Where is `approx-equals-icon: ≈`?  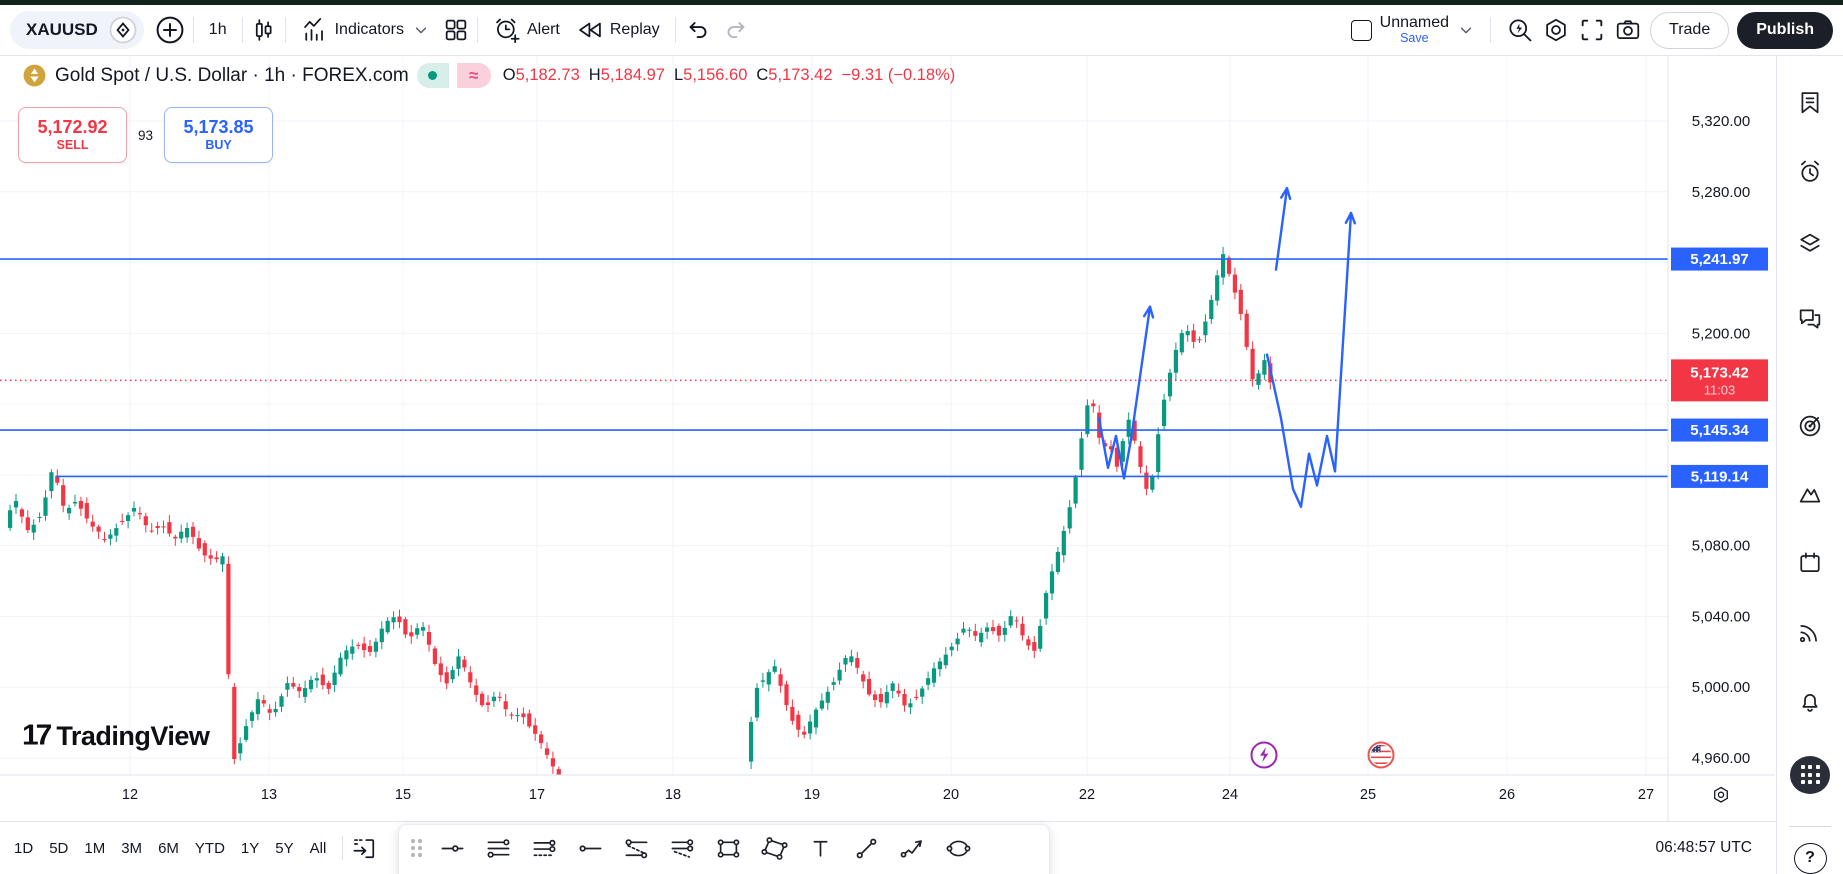
approx-equals-icon: ≈ is located at coordinates (473, 75).